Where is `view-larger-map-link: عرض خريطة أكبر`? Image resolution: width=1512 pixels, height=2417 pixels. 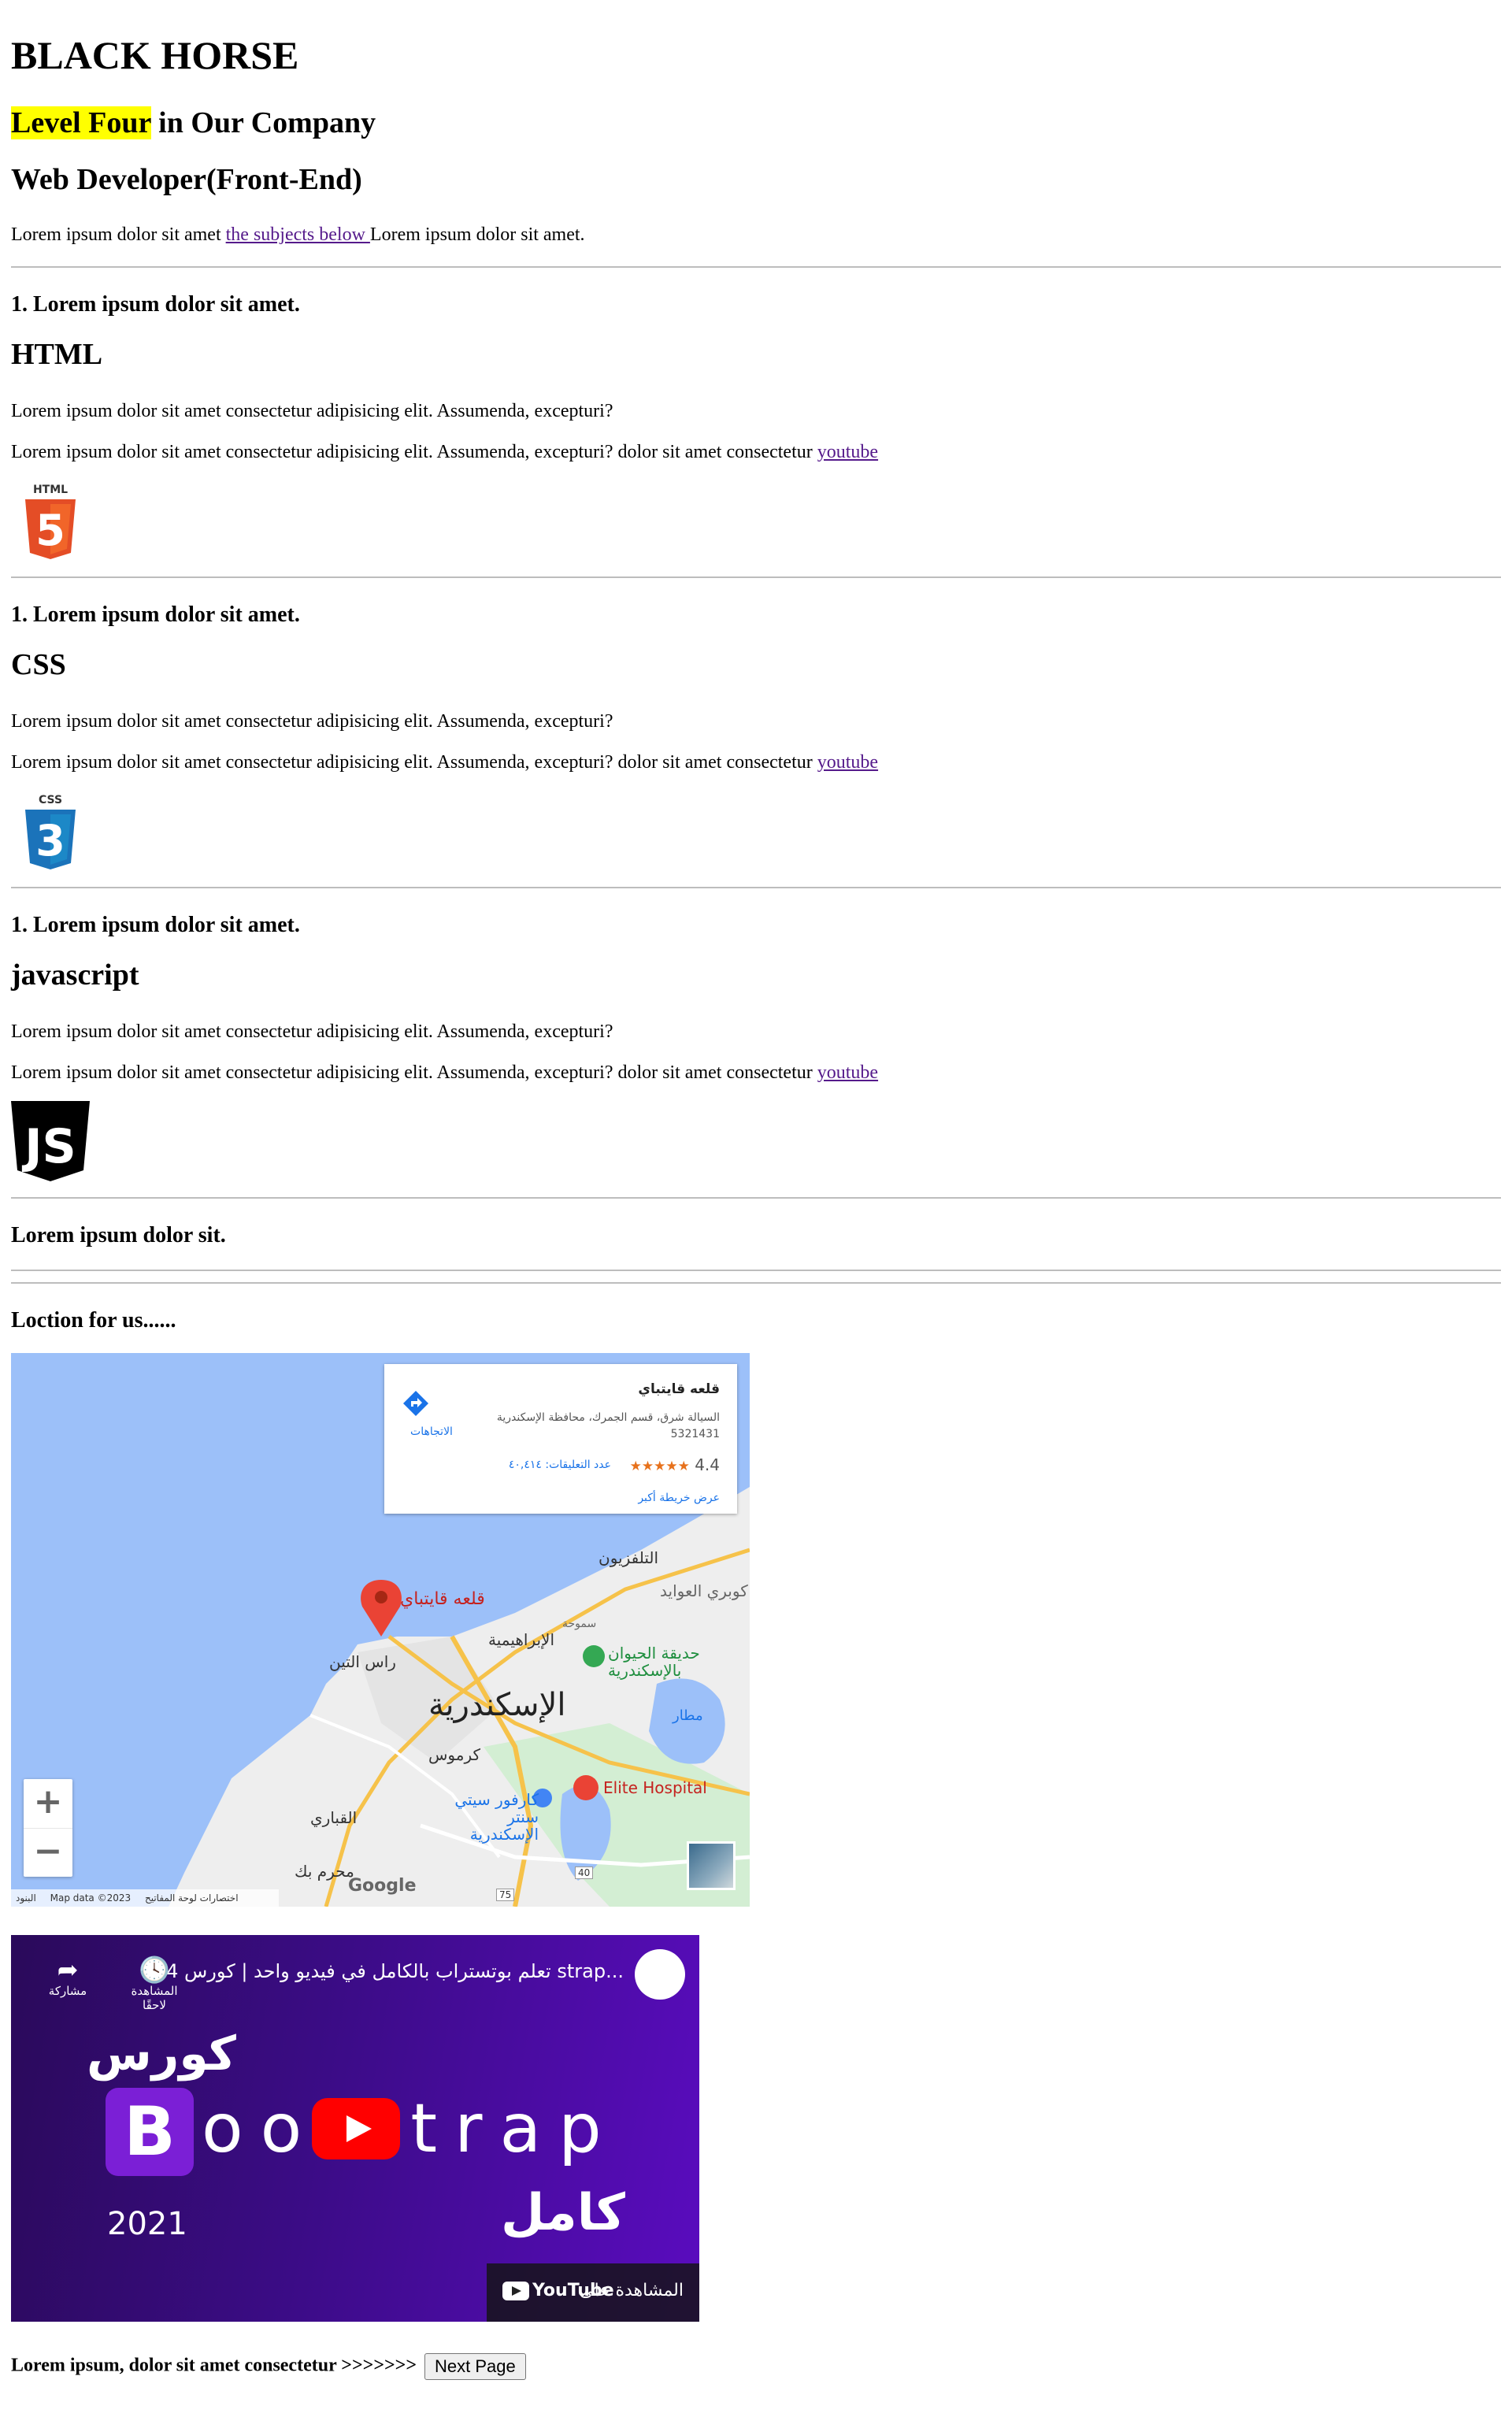
view-larger-map-link: عرض خريطة أكبر is located at coordinates (679, 1498).